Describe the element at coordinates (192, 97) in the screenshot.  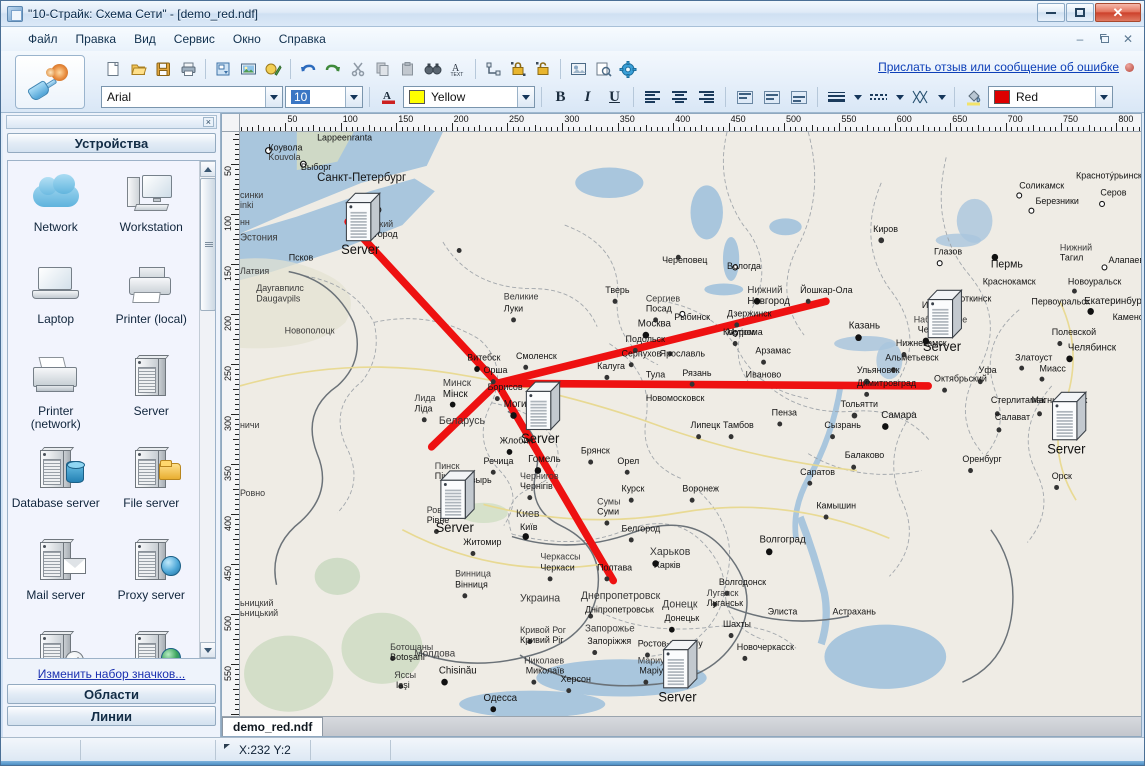
I see `font-family-combo: Arial` at that location.